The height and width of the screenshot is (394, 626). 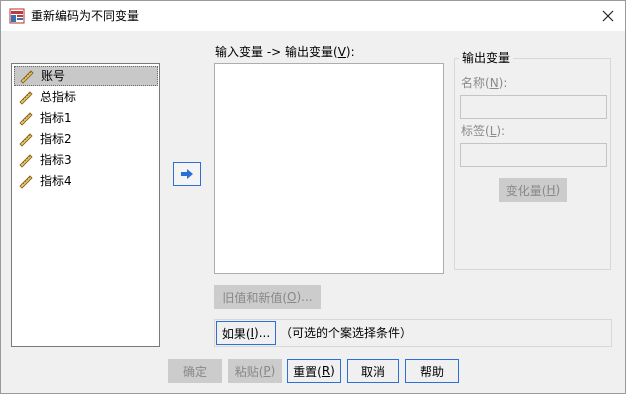 I want to click on reset-prefix: 重置(, so click(x=307, y=371).